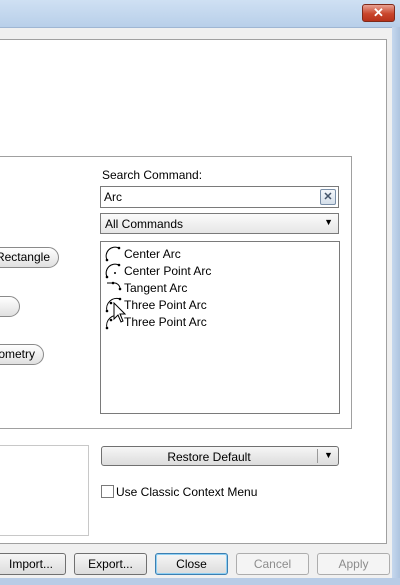 The image size is (400, 585). What do you see at coordinates (113, 271) in the screenshot?
I see `center-point-arc-icon` at bounding box center [113, 271].